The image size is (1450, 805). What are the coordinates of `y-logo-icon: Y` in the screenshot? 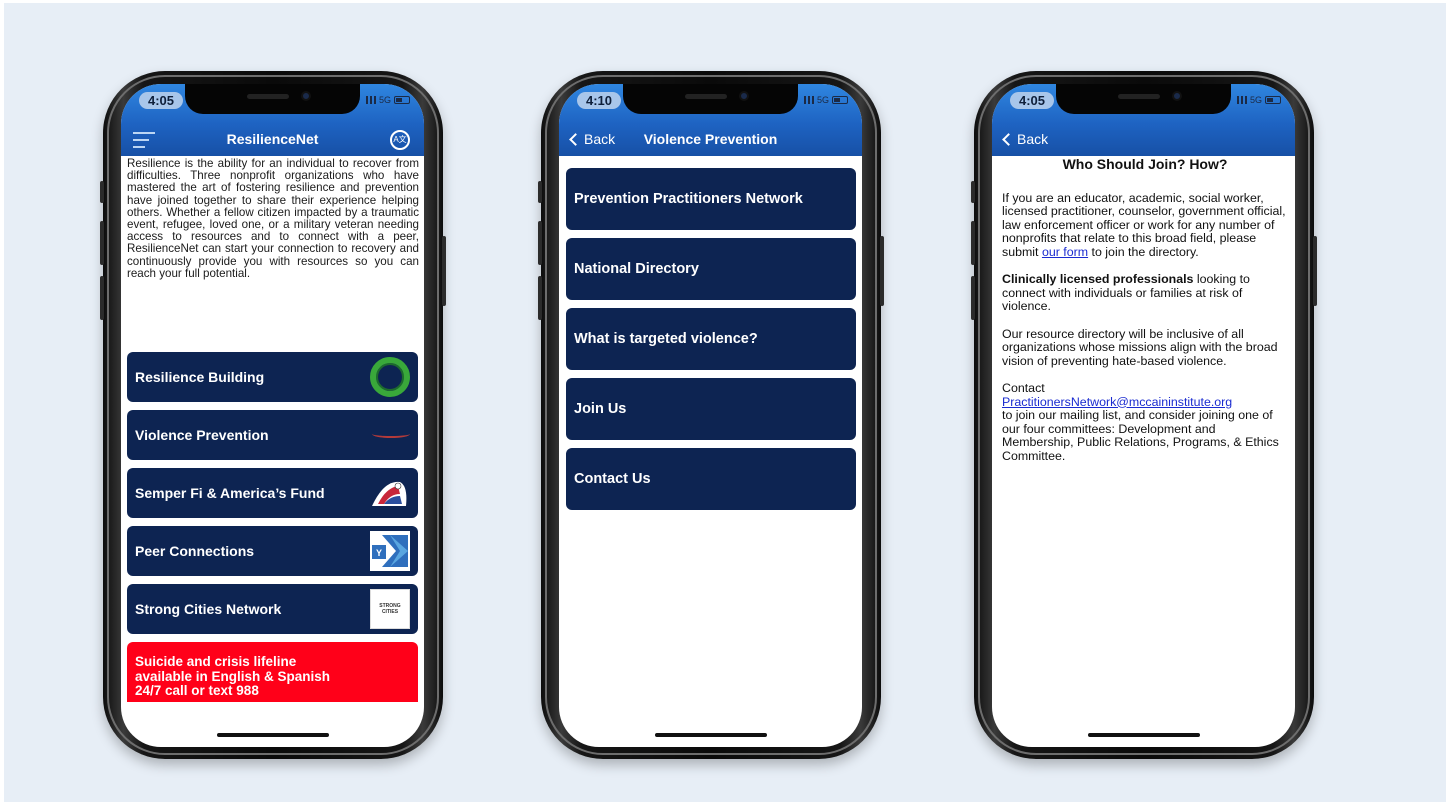 It's located at (390, 551).